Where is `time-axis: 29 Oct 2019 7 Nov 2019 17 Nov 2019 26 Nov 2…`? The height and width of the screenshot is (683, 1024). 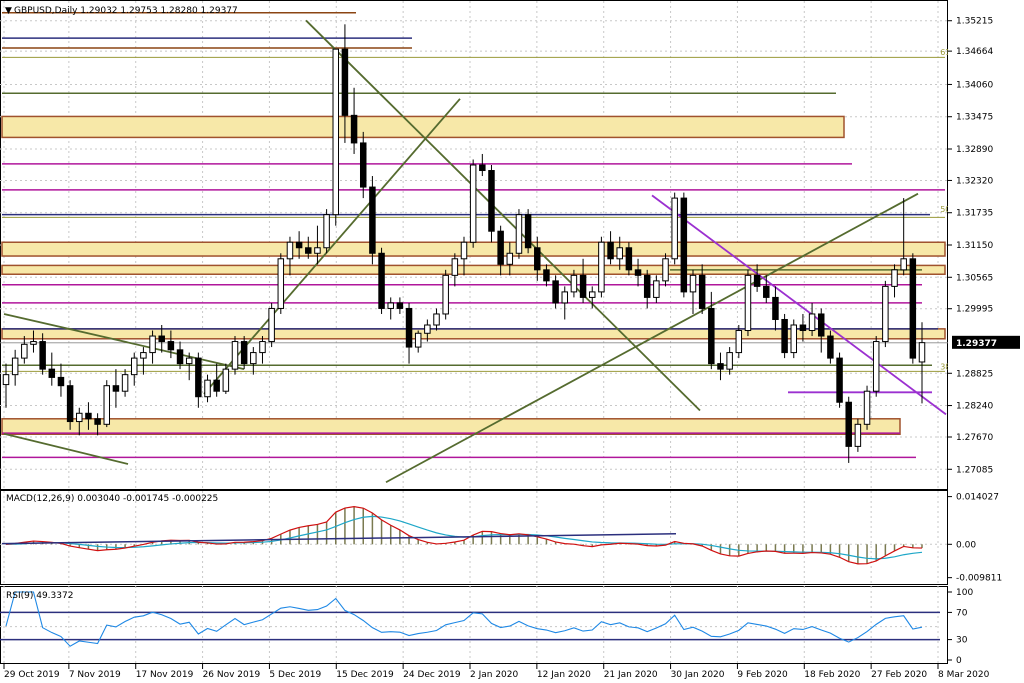
time-axis: 29 Oct 2019 7 Nov 2019 17 Nov 2019 26 Nov 2… is located at coordinates (496, 672).